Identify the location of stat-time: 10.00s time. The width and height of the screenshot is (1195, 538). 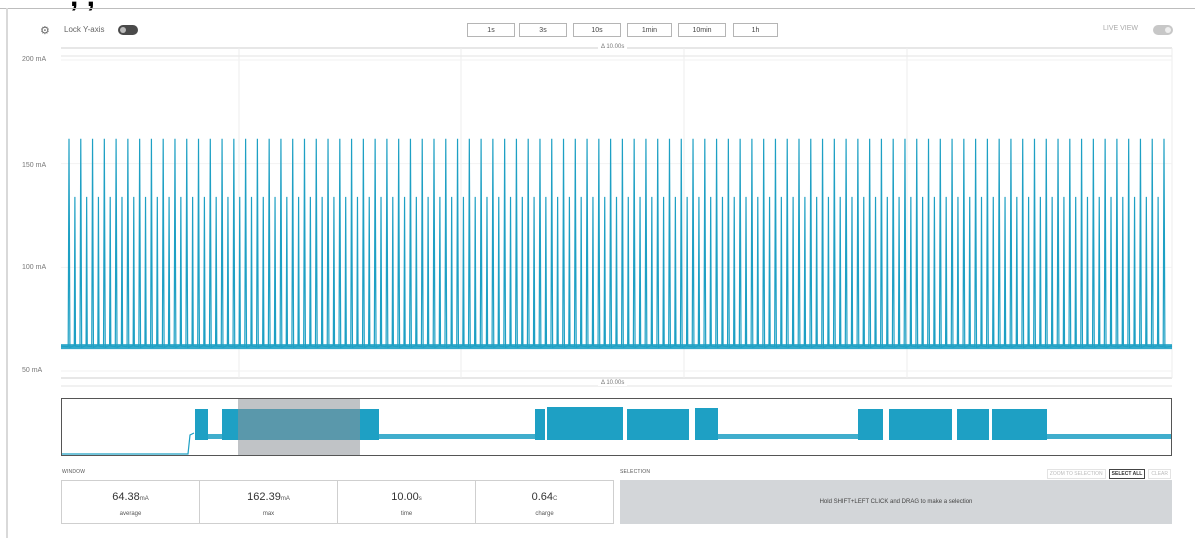
(407, 502).